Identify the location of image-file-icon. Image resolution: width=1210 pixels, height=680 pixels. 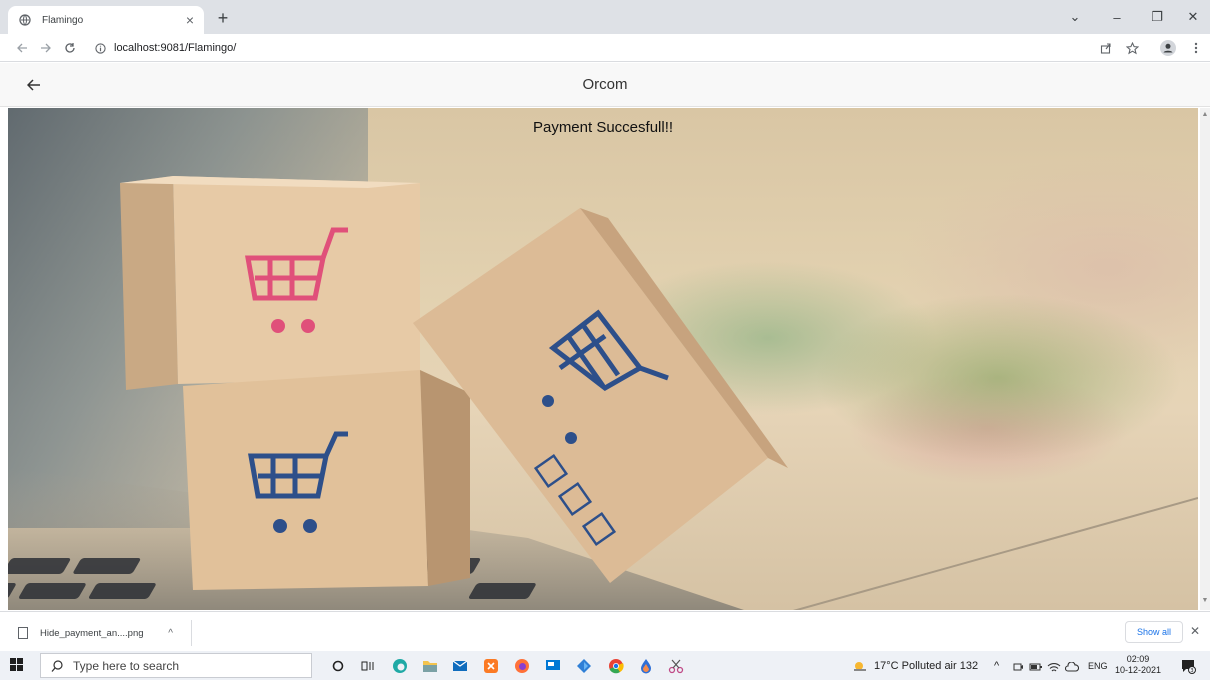
(23, 633).